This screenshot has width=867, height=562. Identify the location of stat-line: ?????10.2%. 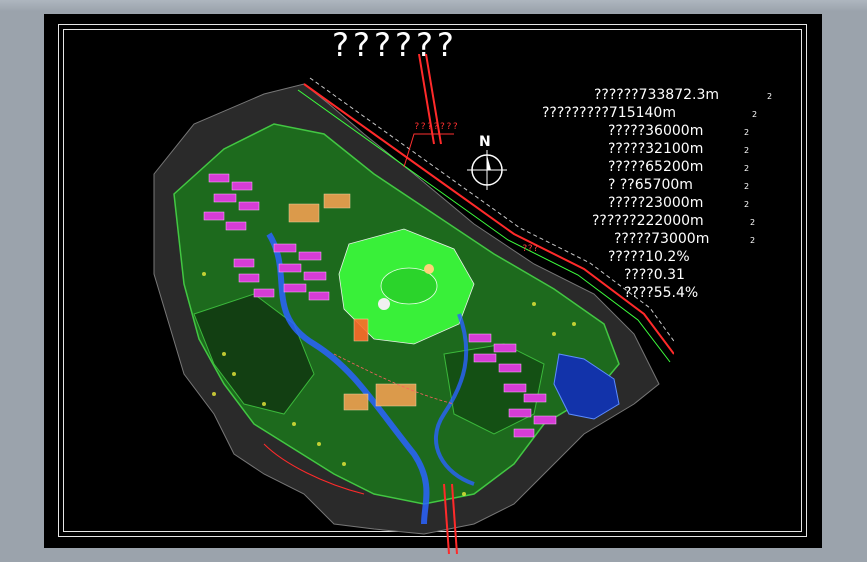
(649, 257).